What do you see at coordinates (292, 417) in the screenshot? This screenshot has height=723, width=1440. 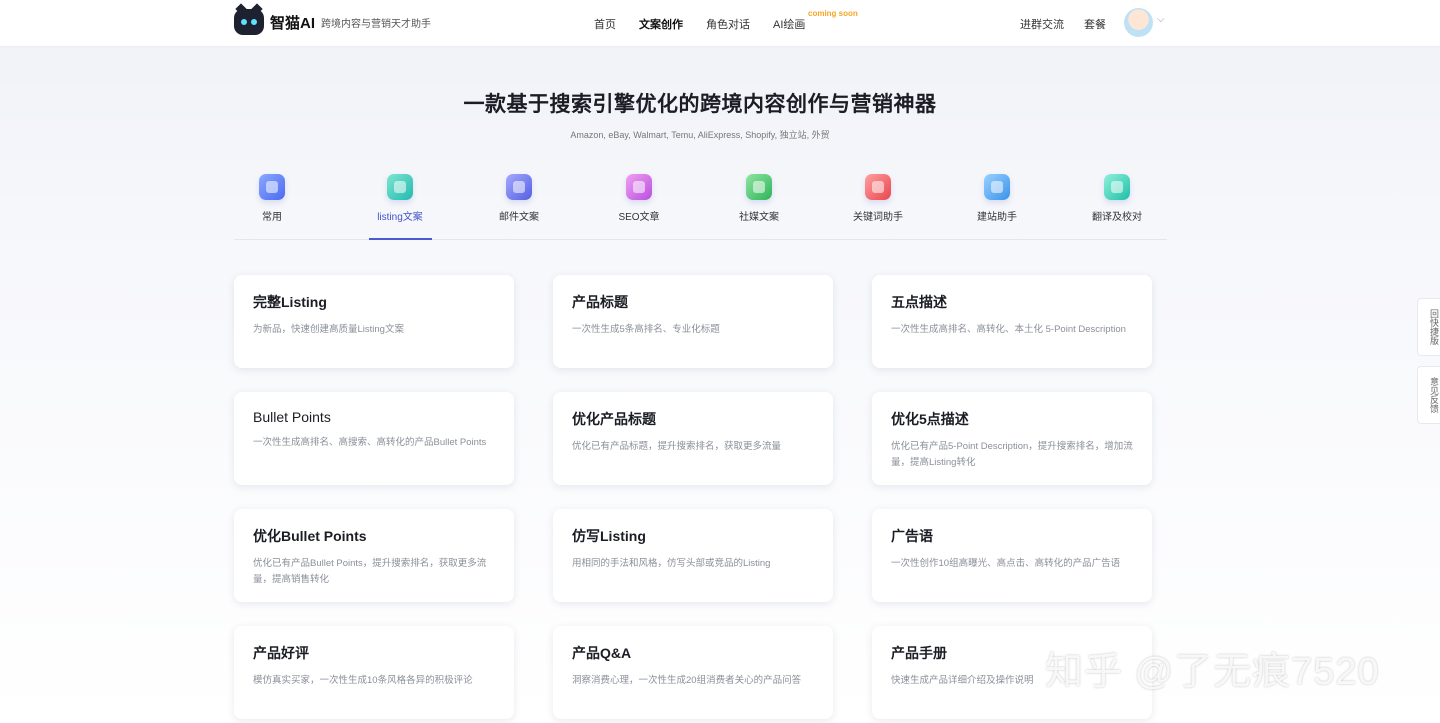 I see `card-title: Bullet Points` at bounding box center [292, 417].